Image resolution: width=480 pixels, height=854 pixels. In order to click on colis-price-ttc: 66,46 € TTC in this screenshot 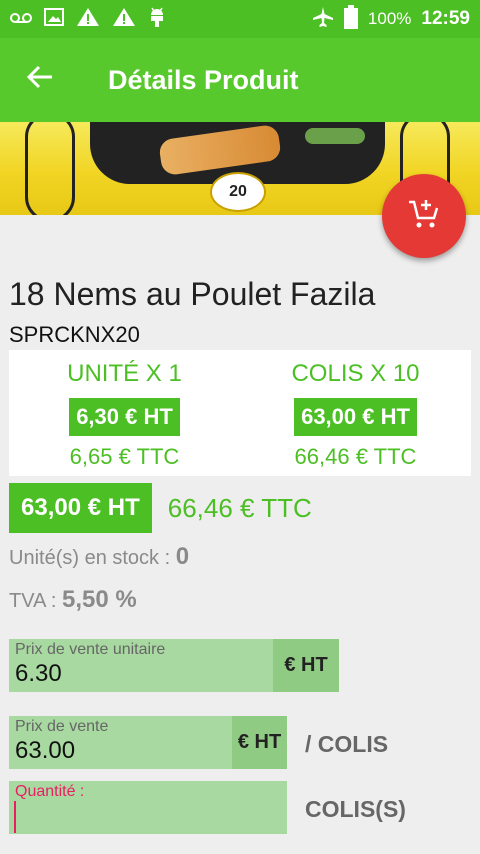, I will do `click(355, 456)`.